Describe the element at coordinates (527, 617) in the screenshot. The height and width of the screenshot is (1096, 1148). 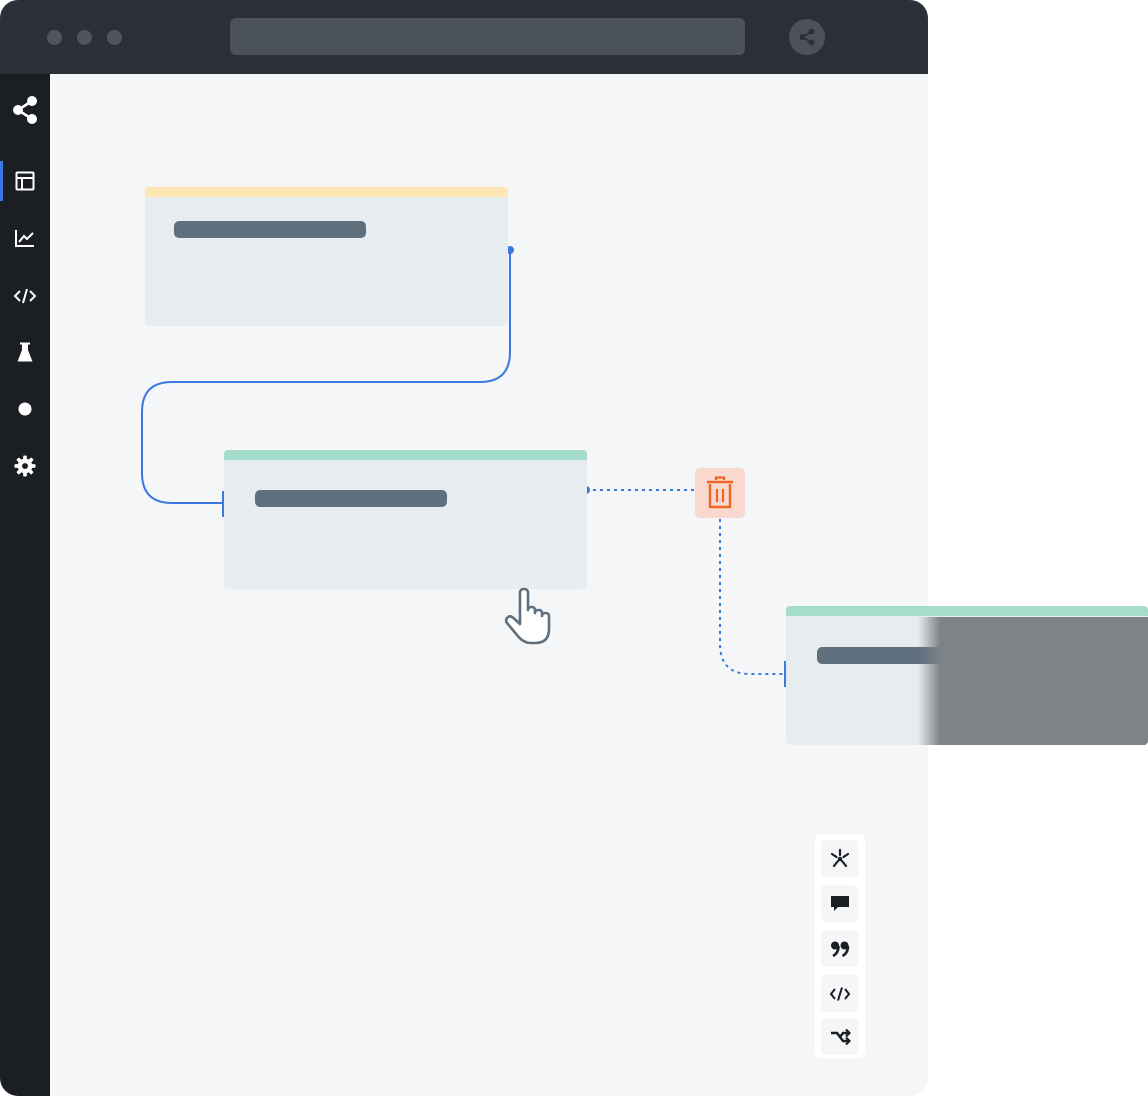
I see `hand-cursor-icon` at that location.